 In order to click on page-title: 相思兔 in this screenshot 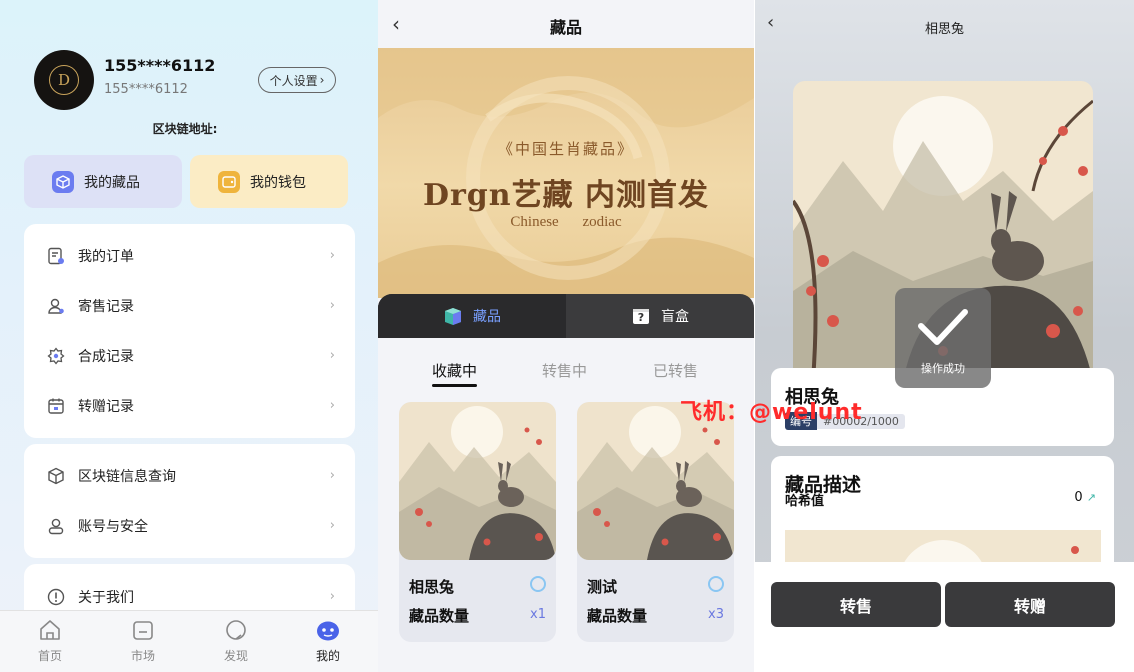, I will do `click(944, 29)`.